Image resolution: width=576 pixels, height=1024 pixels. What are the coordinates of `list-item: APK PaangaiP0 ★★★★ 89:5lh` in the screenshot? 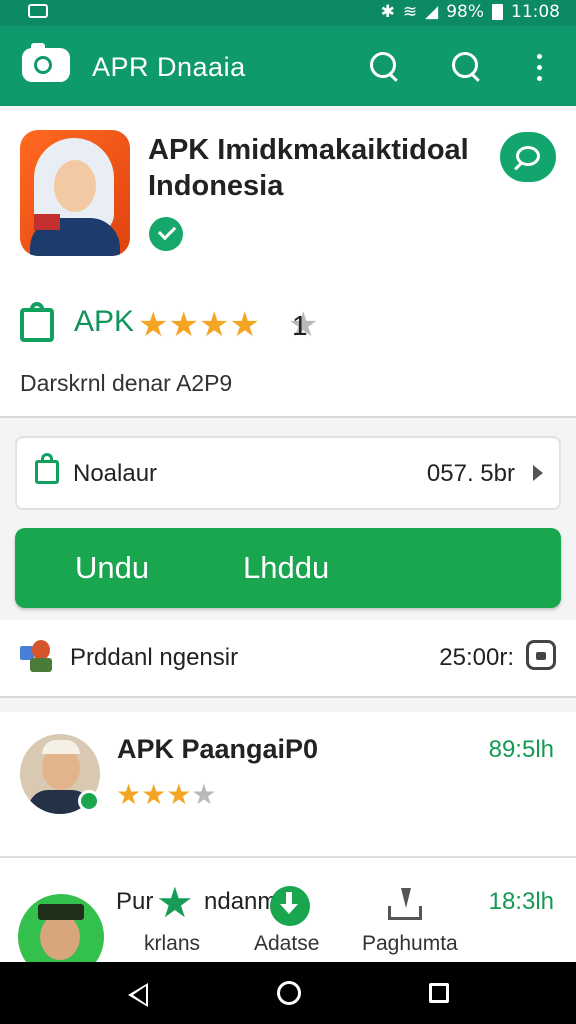 It's located at (288, 785).